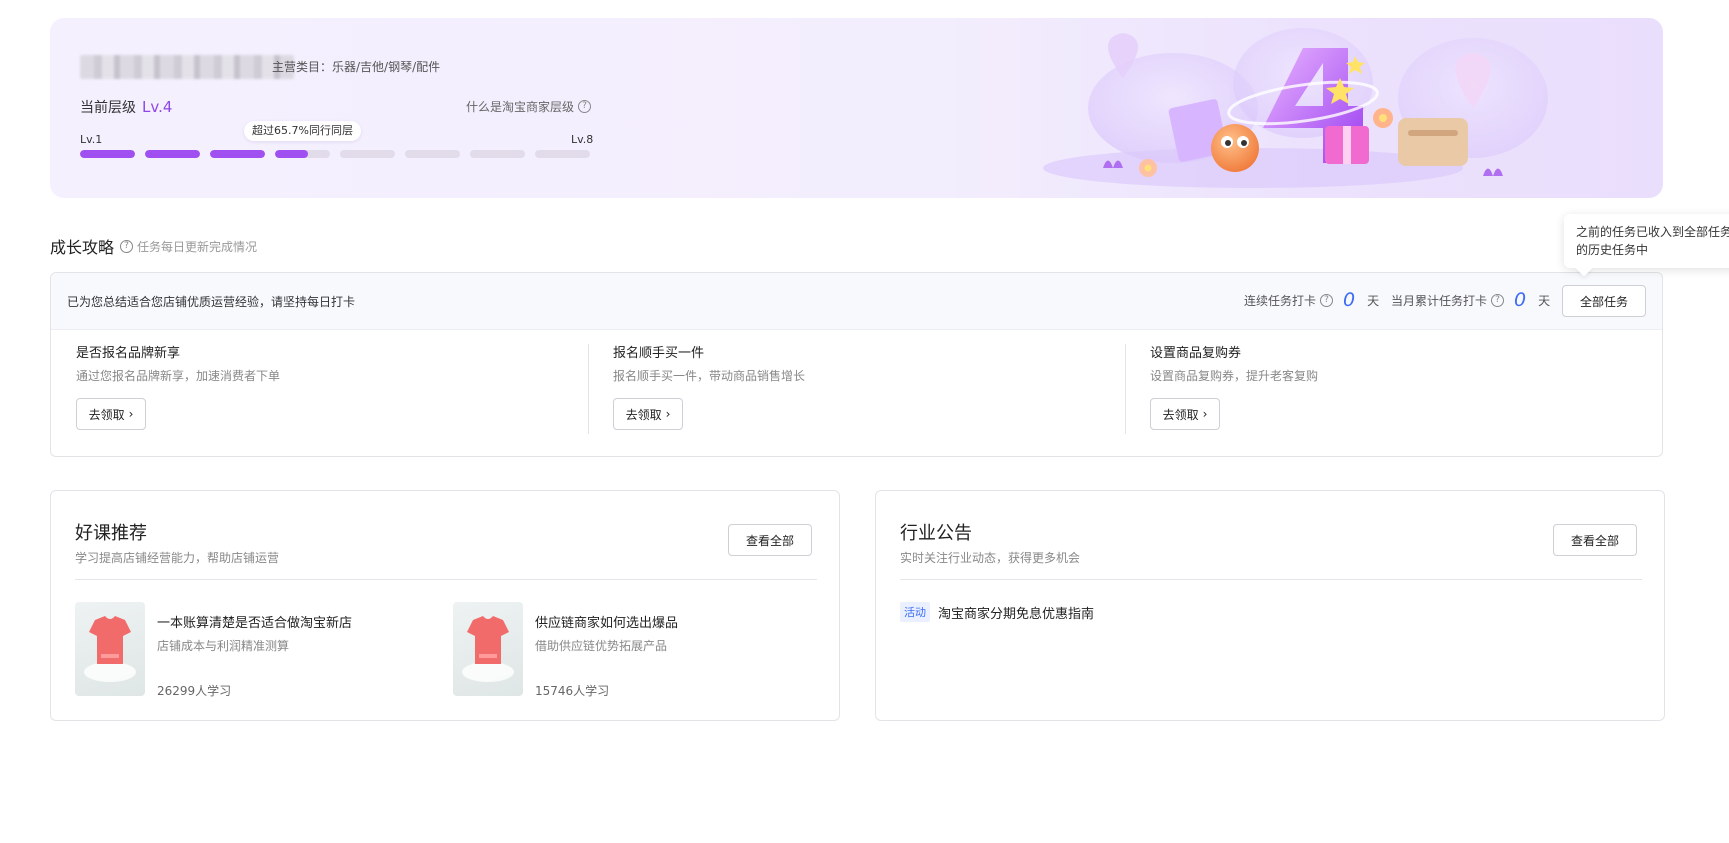  Describe the element at coordinates (1196, 353) in the screenshot. I see `task-title: 设置商品复购券` at that location.